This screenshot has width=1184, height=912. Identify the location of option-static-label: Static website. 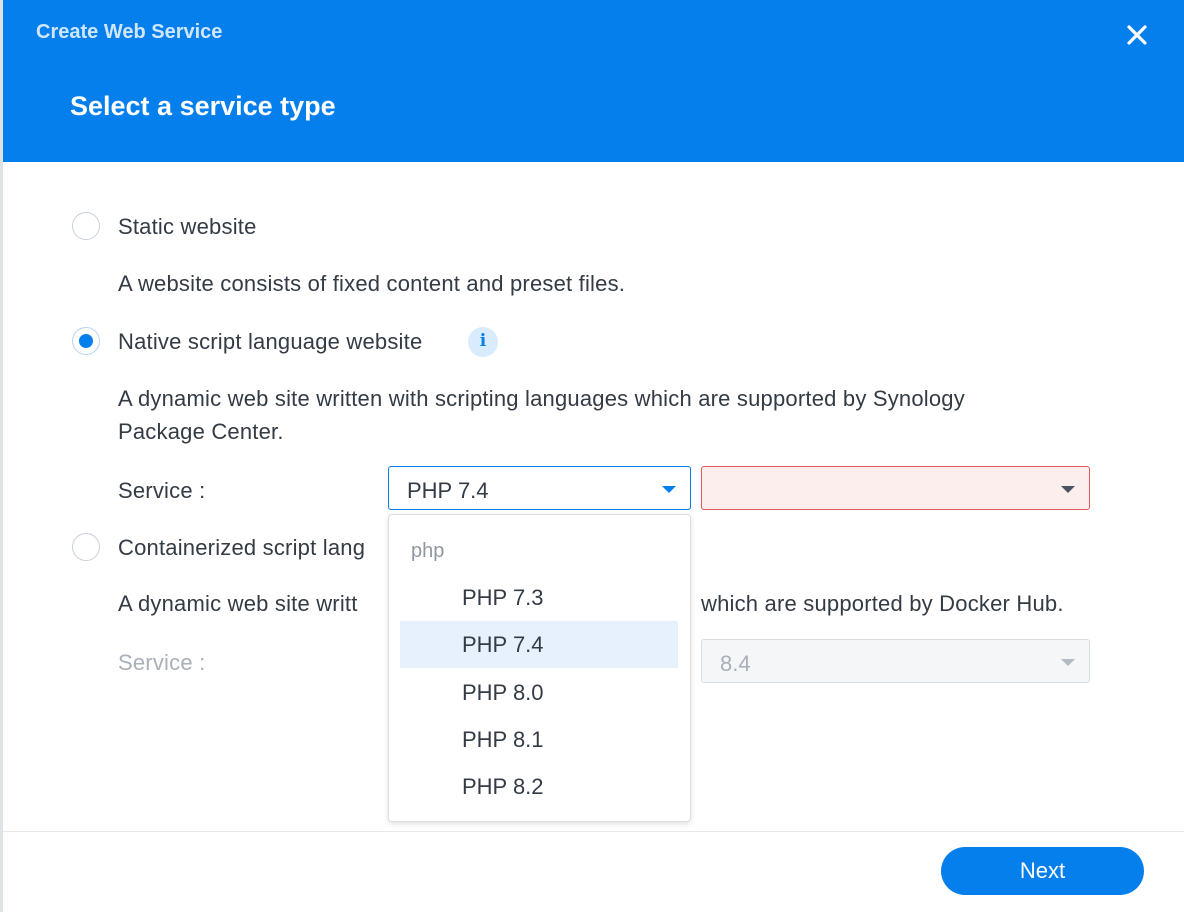
(187, 226).